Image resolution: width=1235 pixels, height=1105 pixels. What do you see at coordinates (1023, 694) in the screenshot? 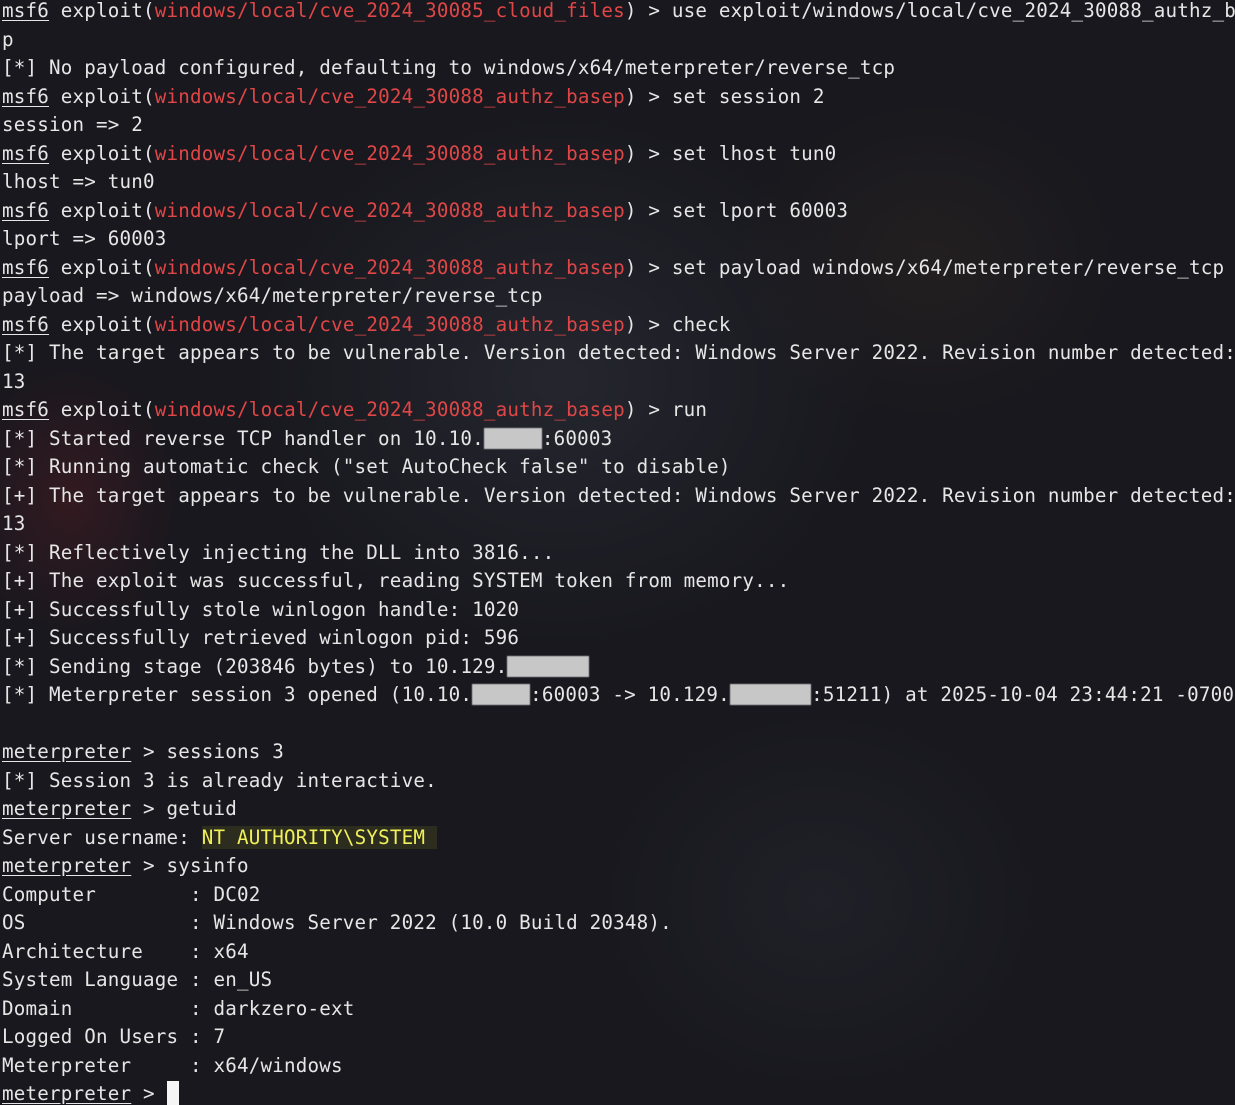
I see `output-text: :51211) at 2025-10-04 23:44:21 -0700` at bounding box center [1023, 694].